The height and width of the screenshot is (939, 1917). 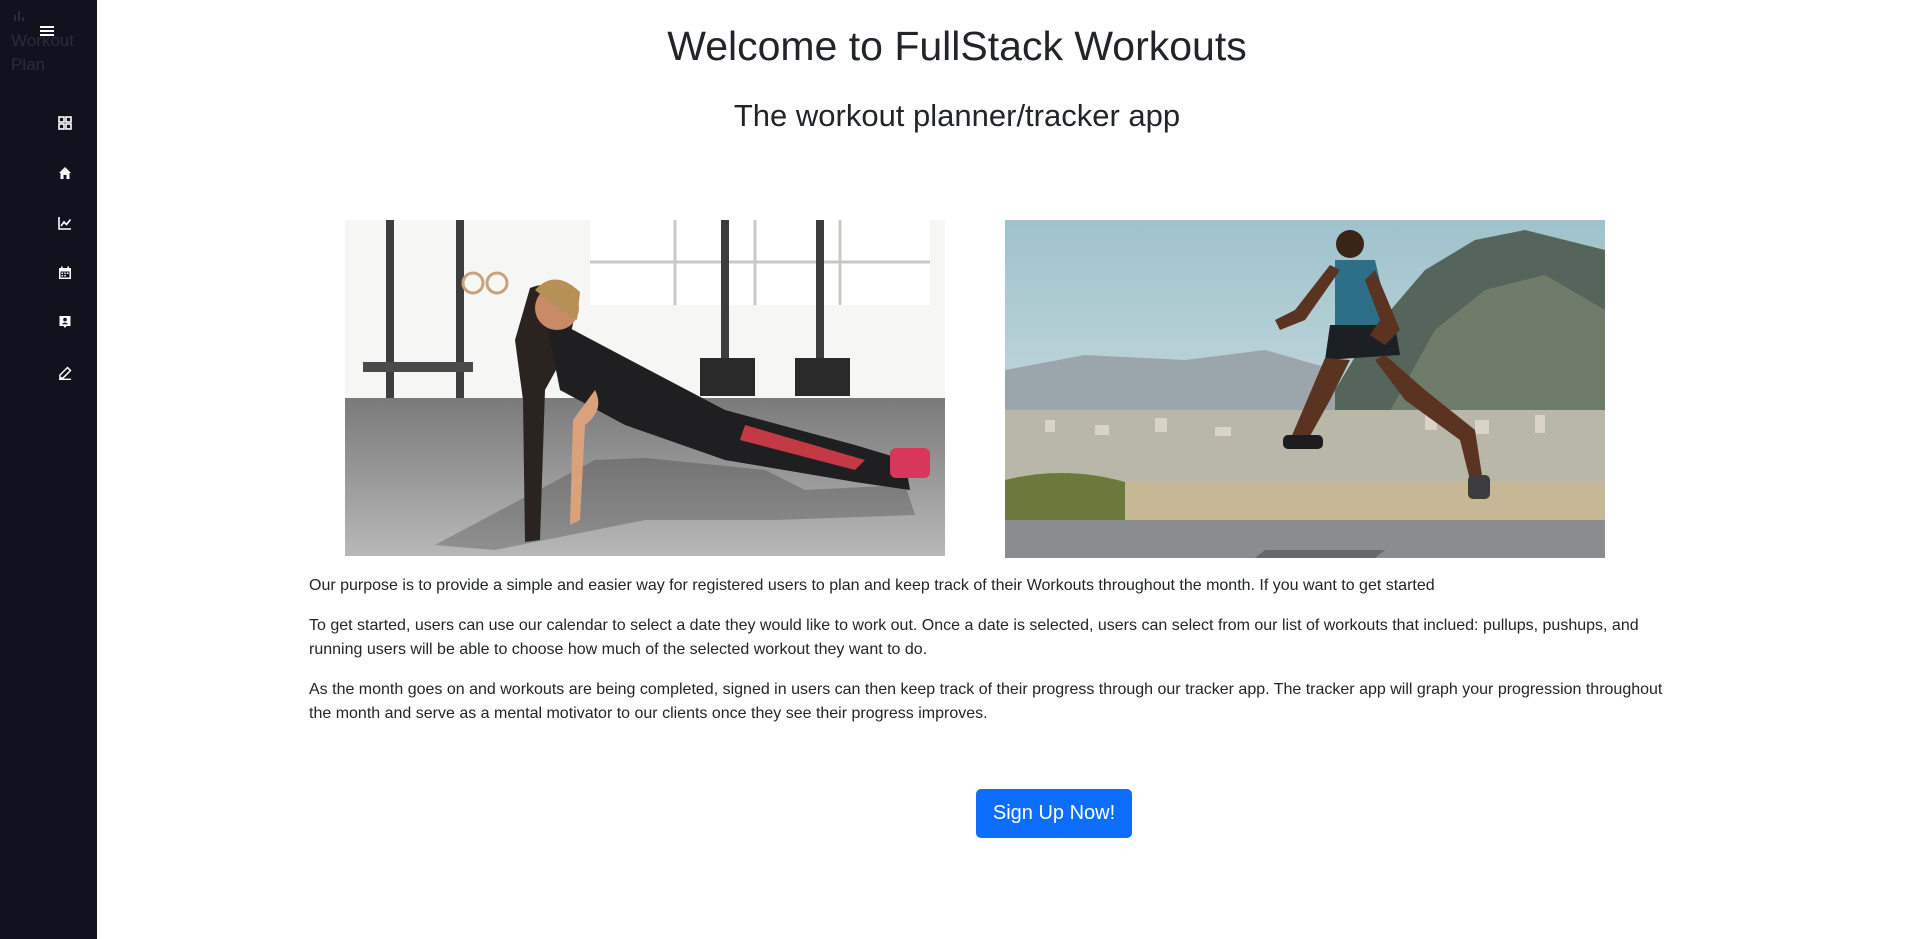 I want to click on dashboard-grid-icon, so click(x=65, y=123).